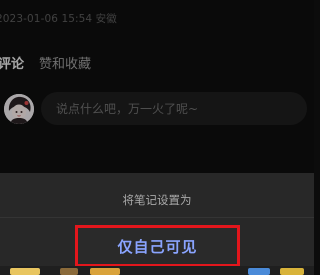 This screenshot has width=320, height=275. Describe the element at coordinates (157, 217) in the screenshot. I see `sheet-divider` at that location.